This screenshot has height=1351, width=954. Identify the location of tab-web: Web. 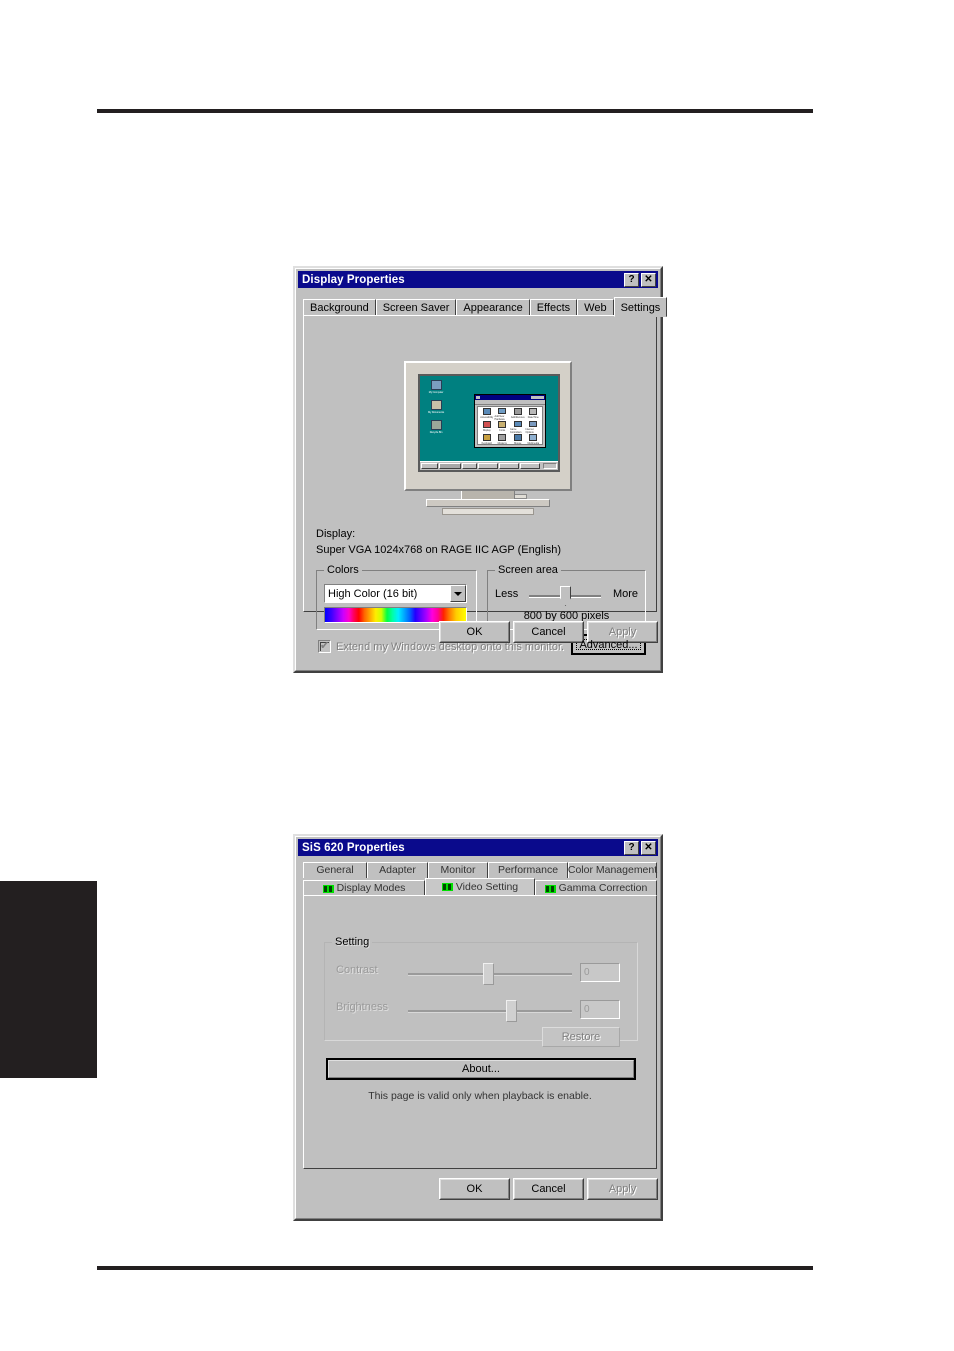
(595, 307).